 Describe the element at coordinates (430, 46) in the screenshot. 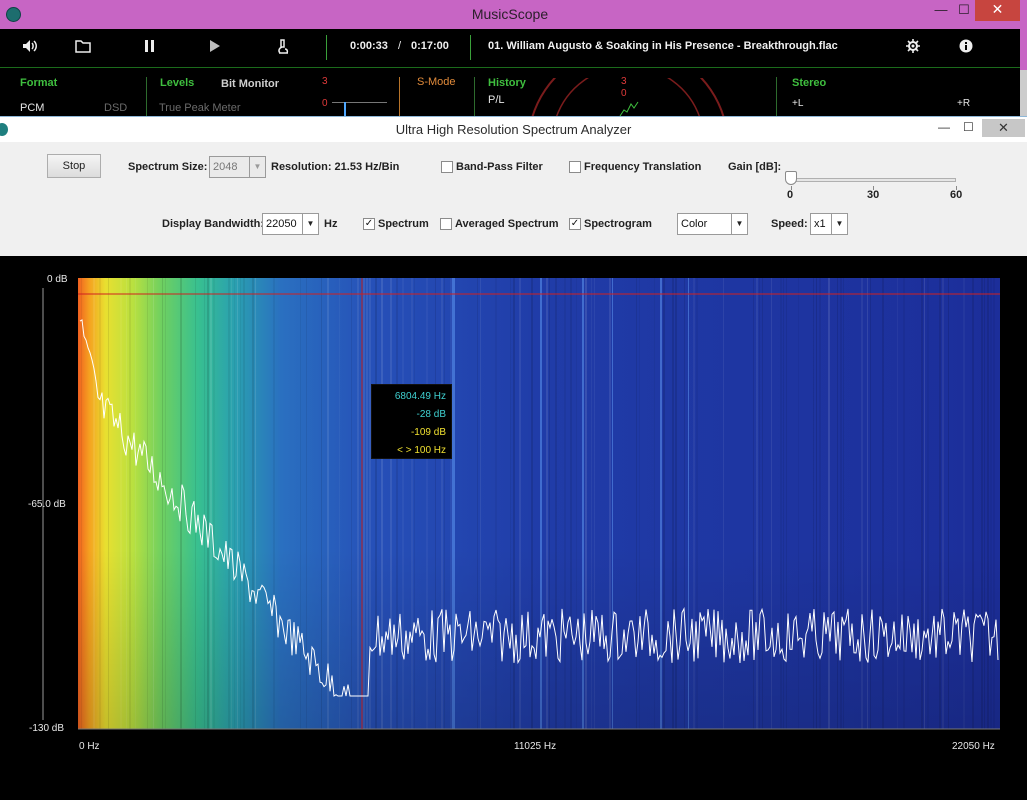

I see `time-total: 0:17:00` at that location.